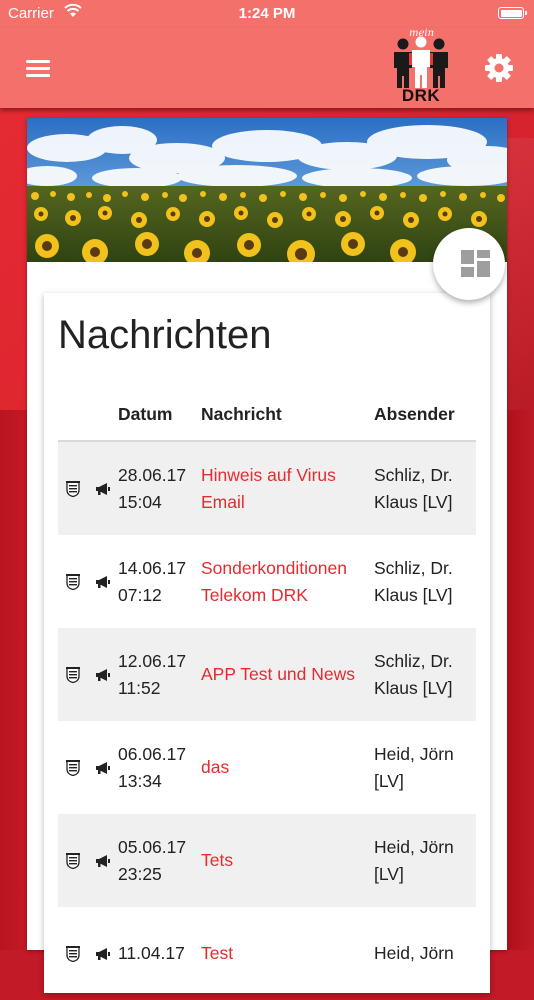  I want to click on row-date-day: 12.06.17, so click(152, 660).